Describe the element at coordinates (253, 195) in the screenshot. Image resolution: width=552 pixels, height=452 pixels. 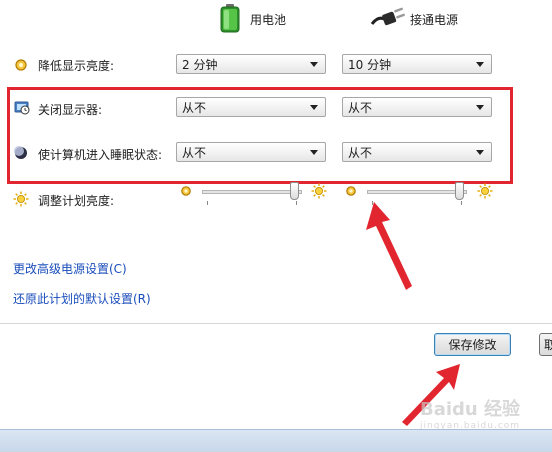
I see `battery-brightness-slider` at that location.